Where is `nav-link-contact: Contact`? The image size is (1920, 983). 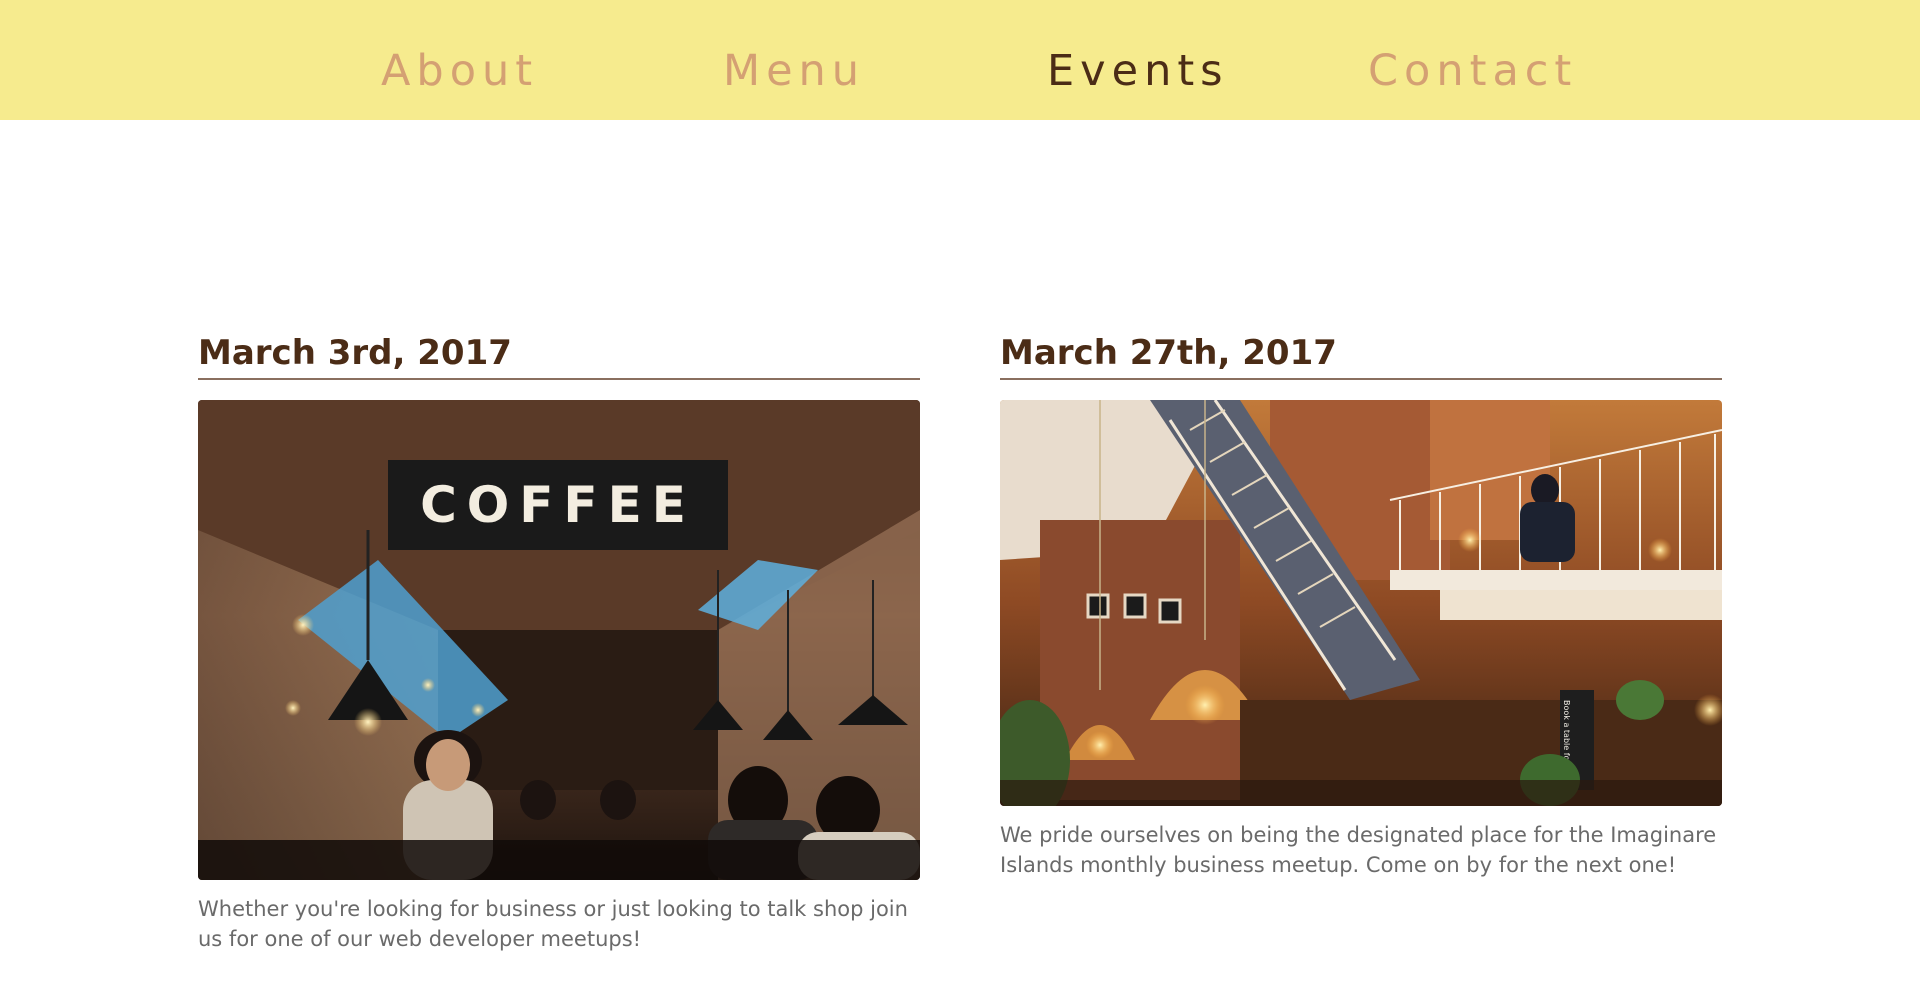
nav-link-contact: Contact is located at coordinates (1472, 71).